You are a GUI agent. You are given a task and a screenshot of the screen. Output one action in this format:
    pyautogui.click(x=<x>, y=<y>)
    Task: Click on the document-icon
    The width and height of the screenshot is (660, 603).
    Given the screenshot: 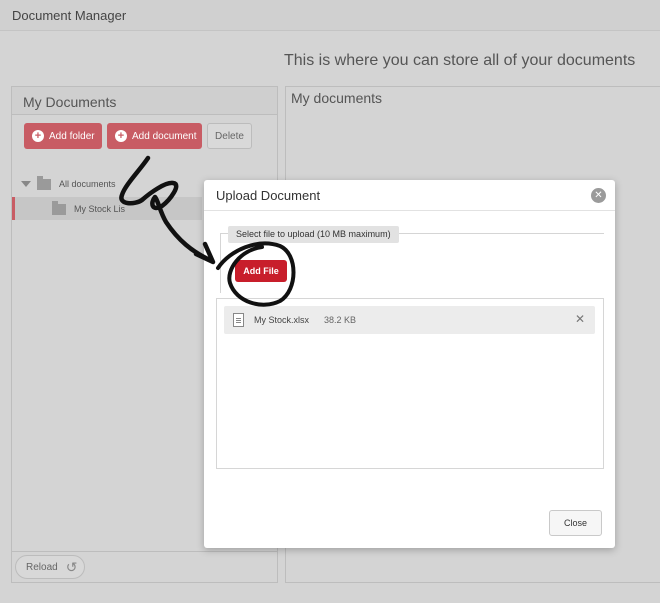 What is the action you would take?
    pyautogui.click(x=238, y=320)
    